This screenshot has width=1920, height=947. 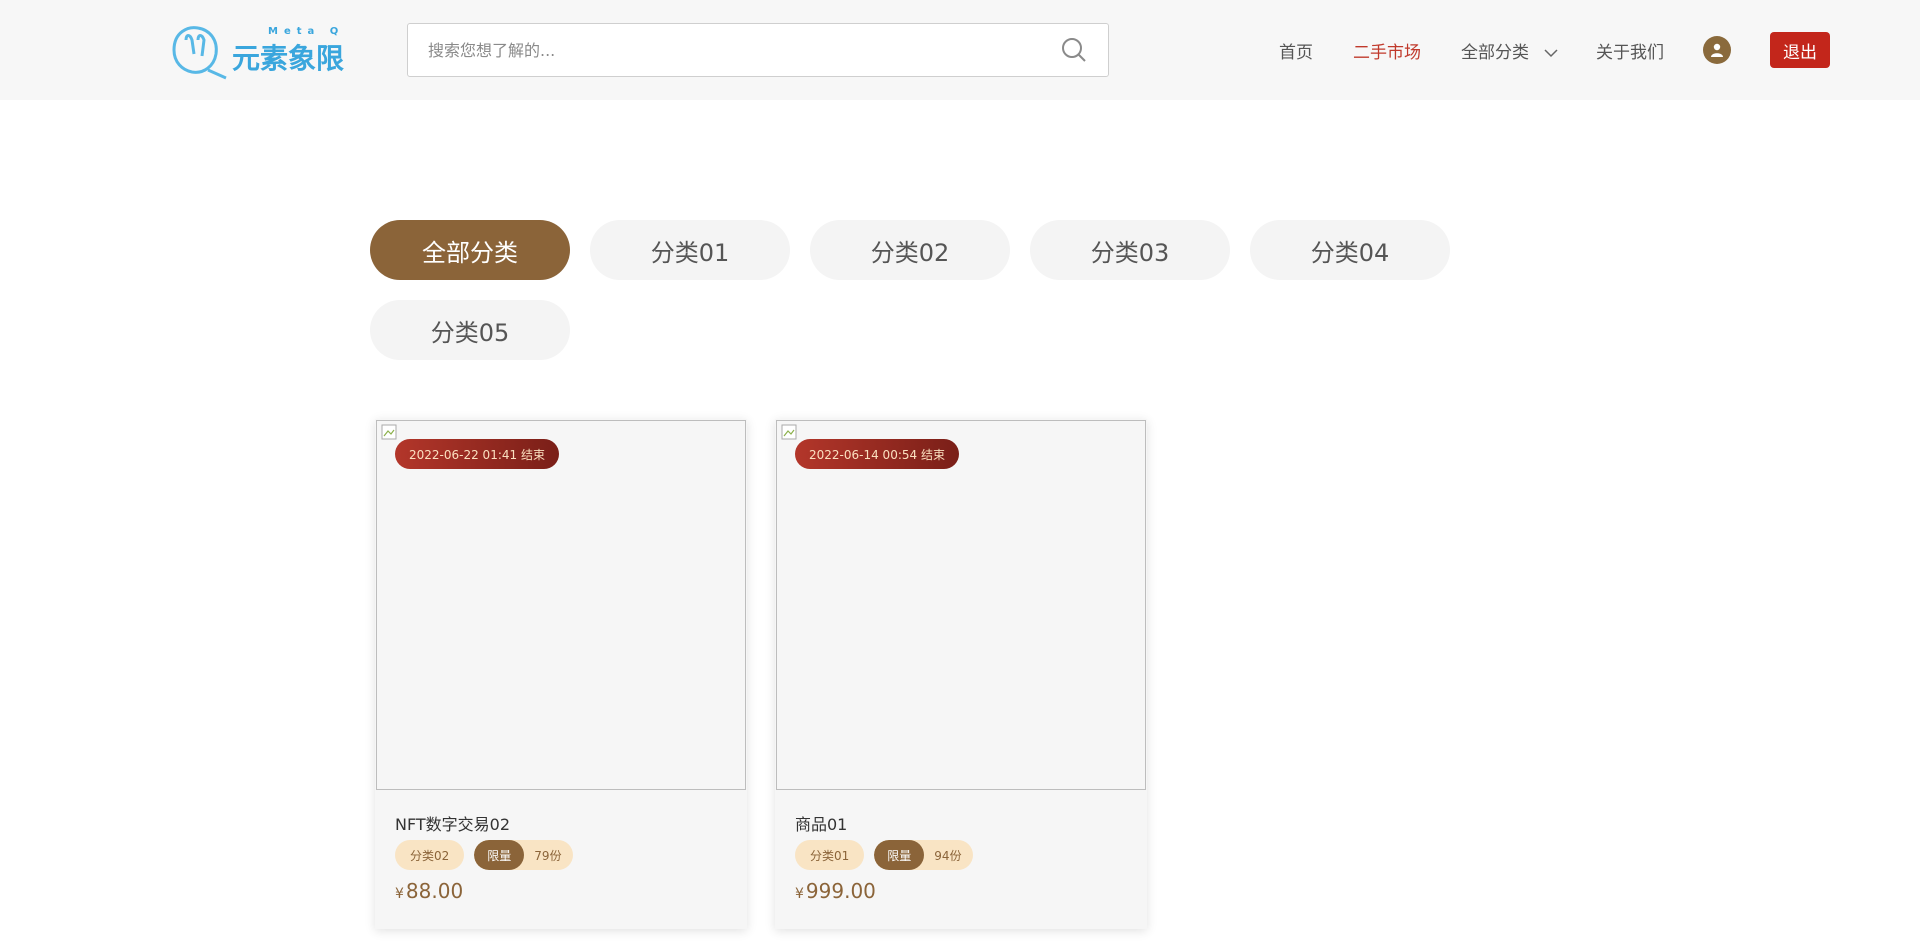 I want to click on category-pill-01: 分类01, so click(x=690, y=250).